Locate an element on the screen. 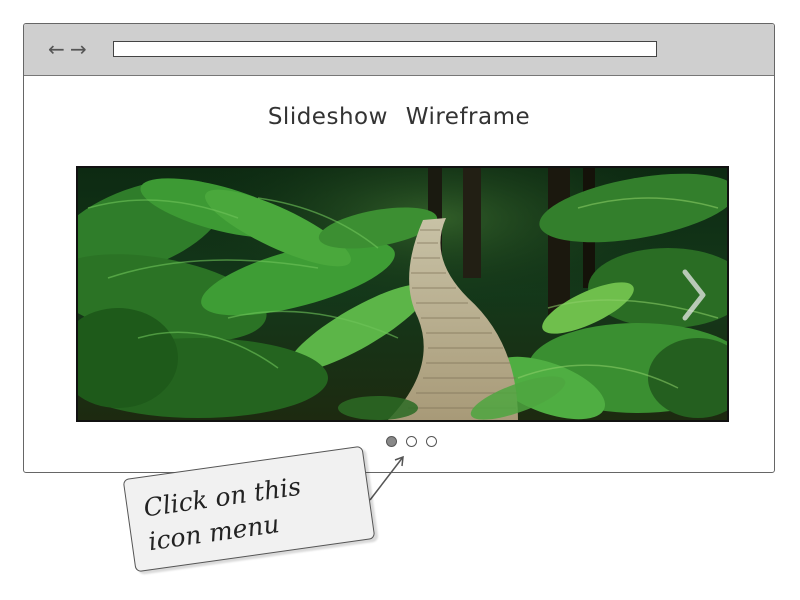 Image resolution: width=800 pixels, height=600 pixels. browser-toolbar: ← → is located at coordinates (399, 50).